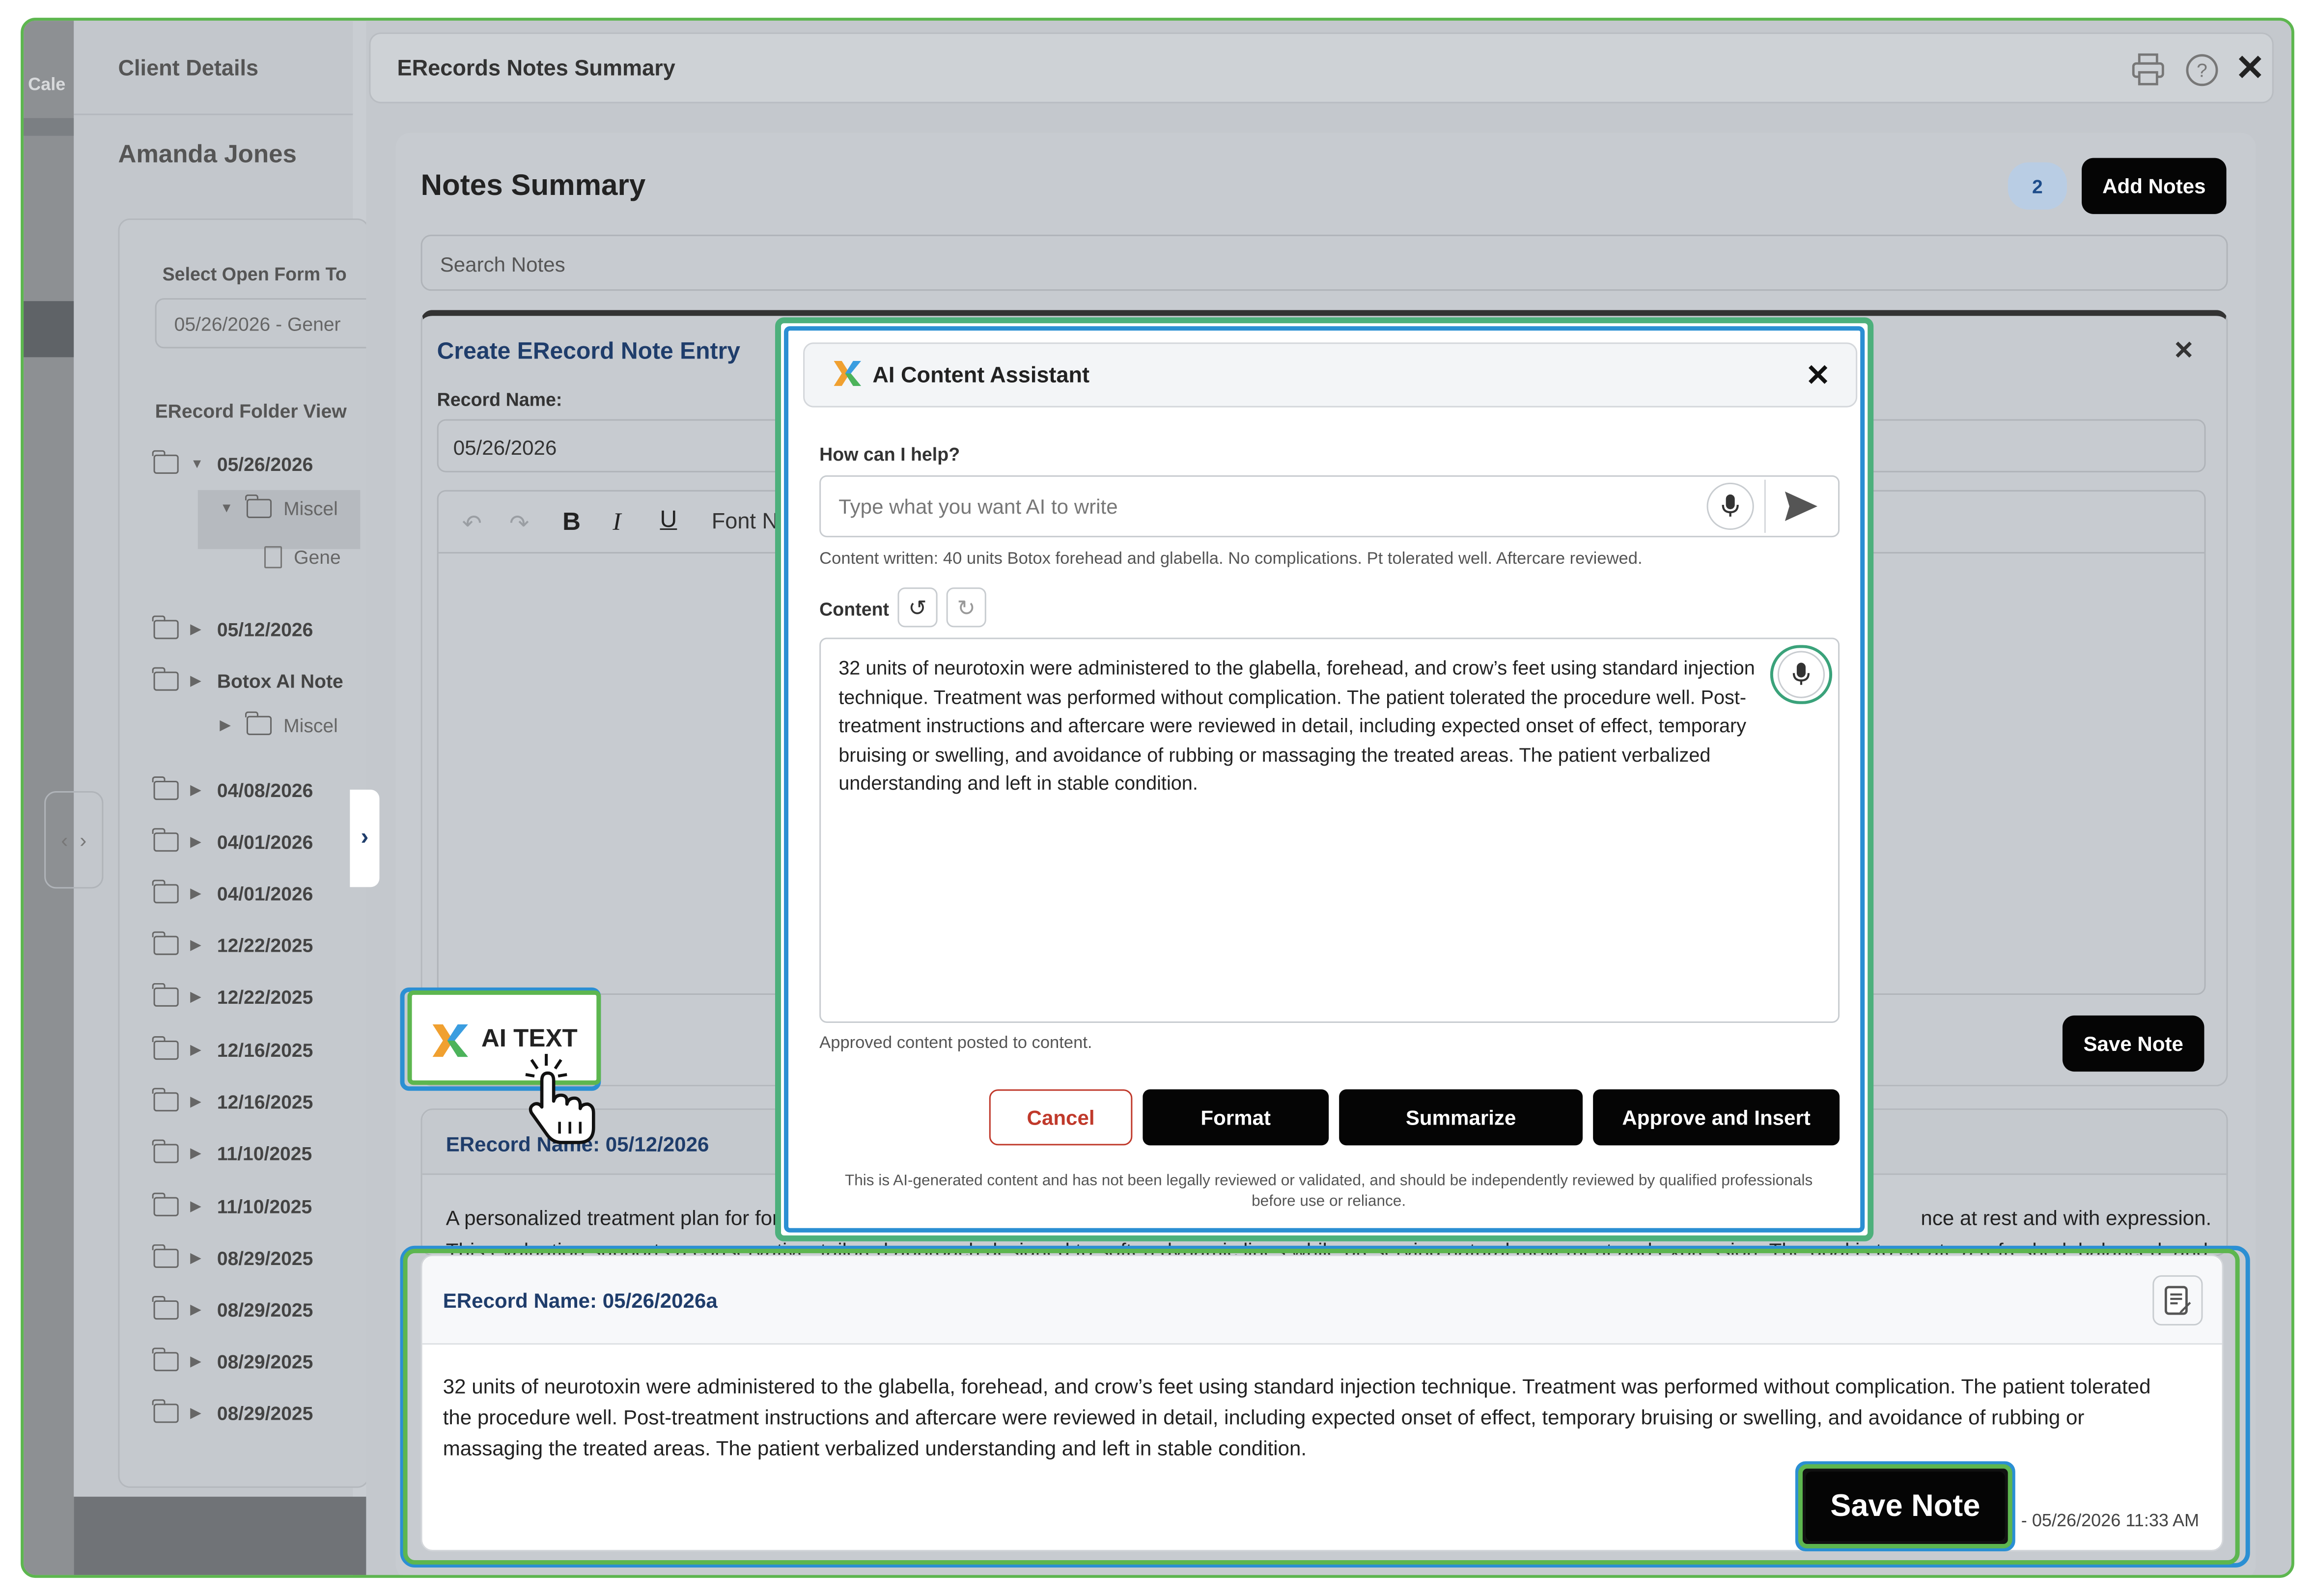 The height and width of the screenshot is (1596, 2315). Describe the element at coordinates (519, 524) in the screenshot. I see `redo-icon: ↷` at that location.